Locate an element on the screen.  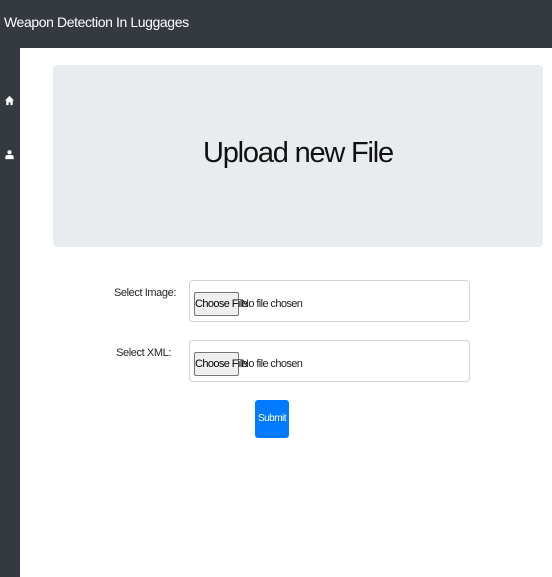
image-file-input: Choose File No file chosen is located at coordinates (329, 301).